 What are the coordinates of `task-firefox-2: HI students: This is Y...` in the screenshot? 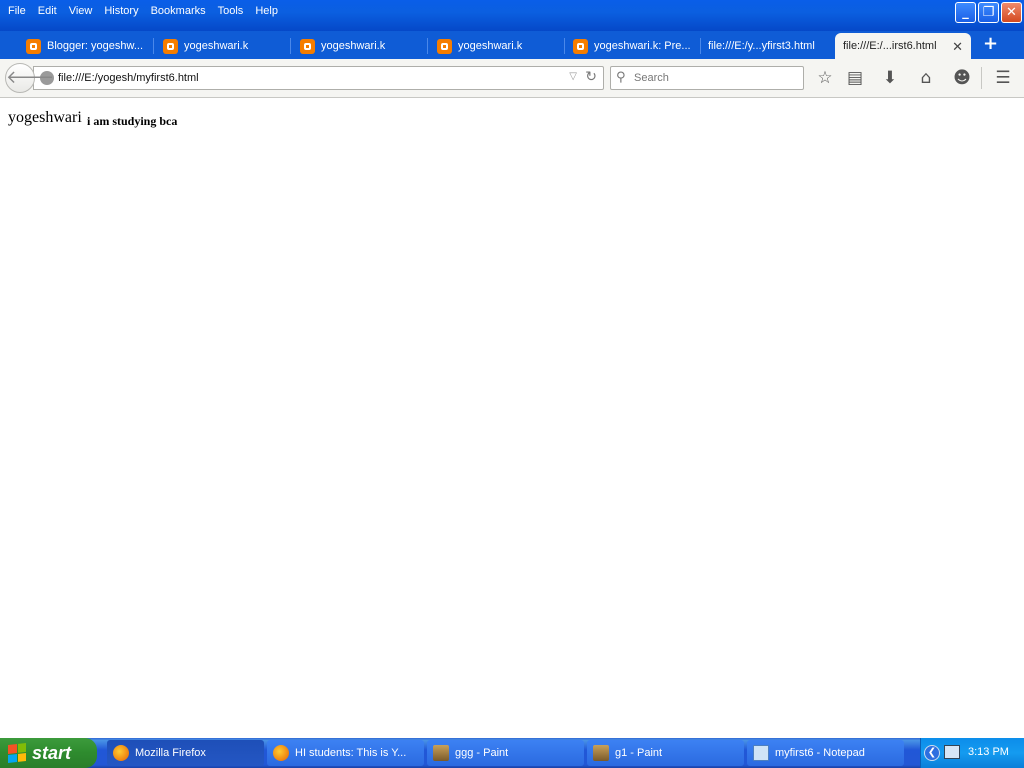 It's located at (345, 753).